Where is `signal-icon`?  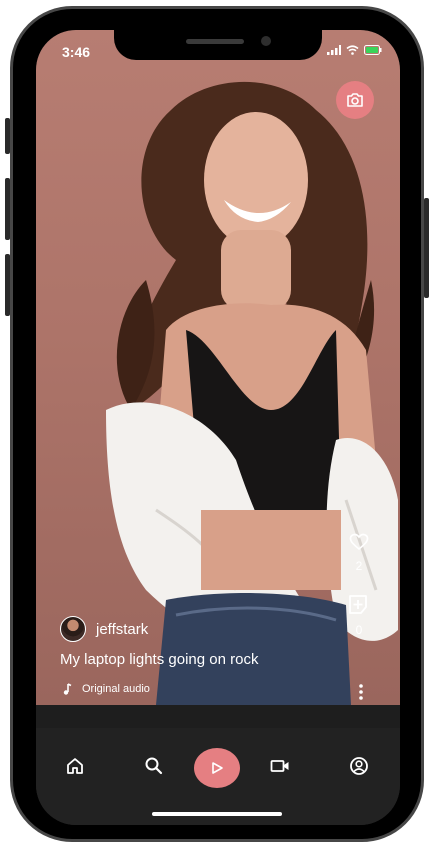
signal-icon is located at coordinates (334, 50).